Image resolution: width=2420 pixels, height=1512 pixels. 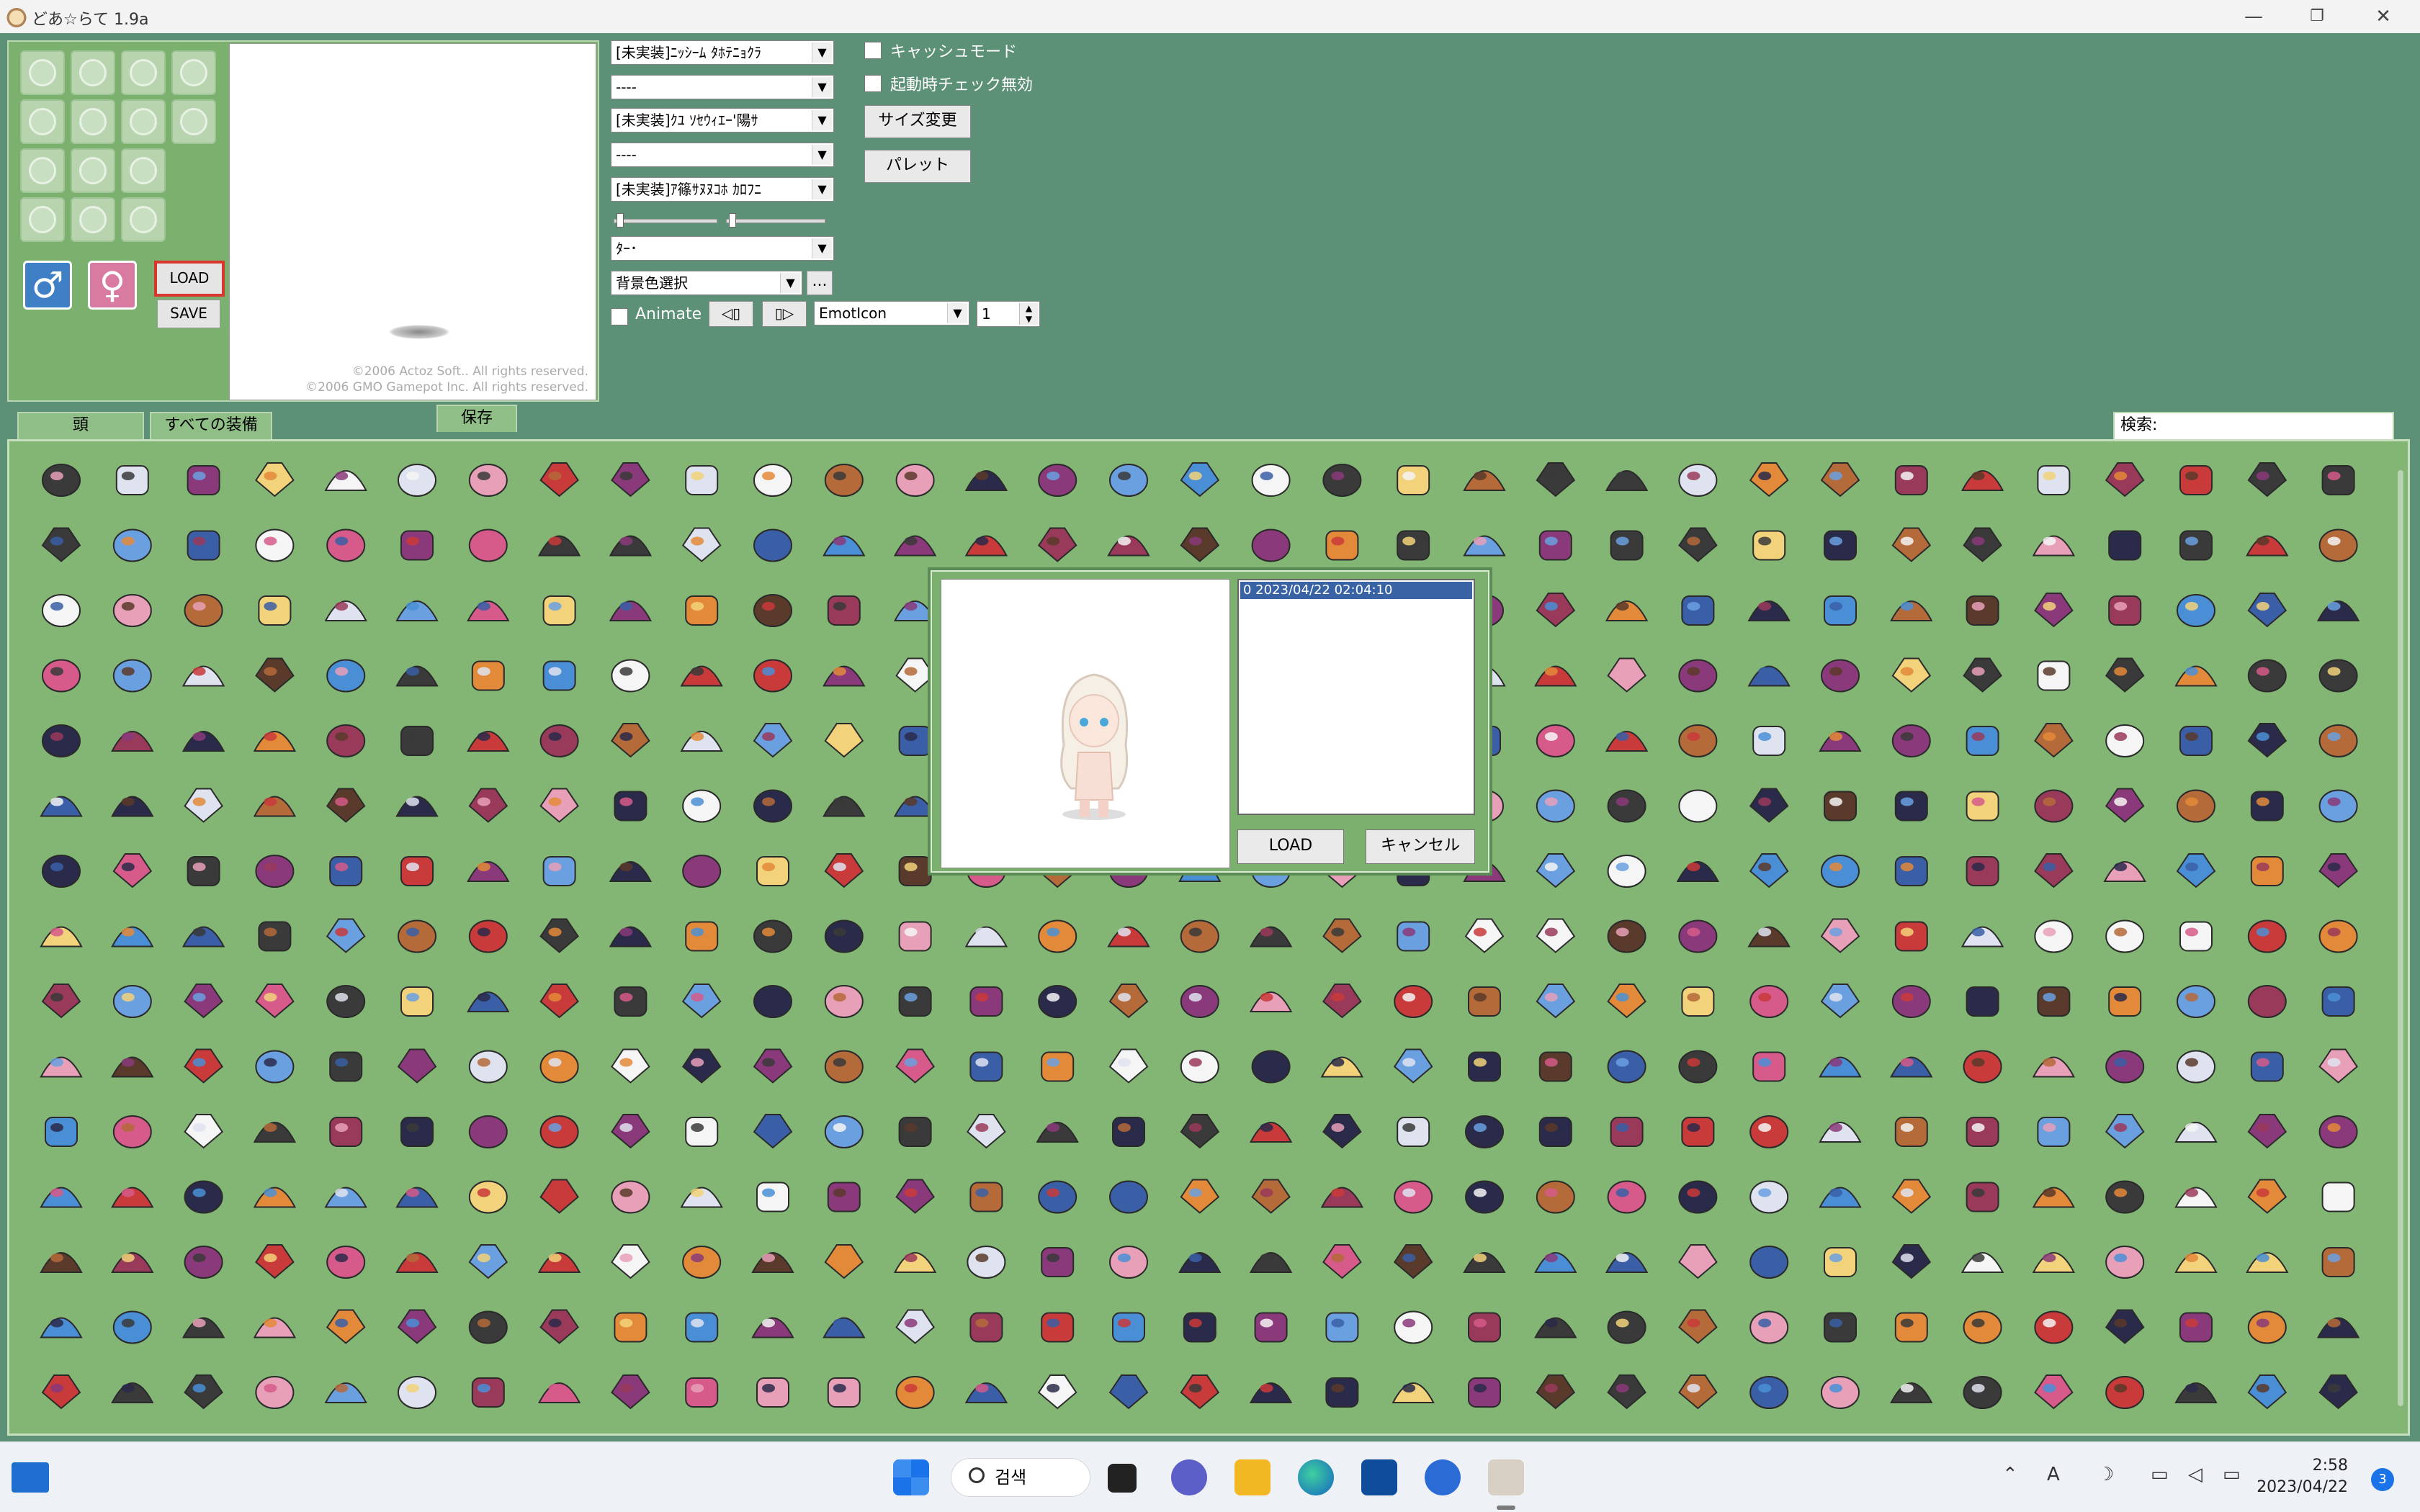 I want to click on dialog-load-button: LOAD, so click(x=1290, y=846).